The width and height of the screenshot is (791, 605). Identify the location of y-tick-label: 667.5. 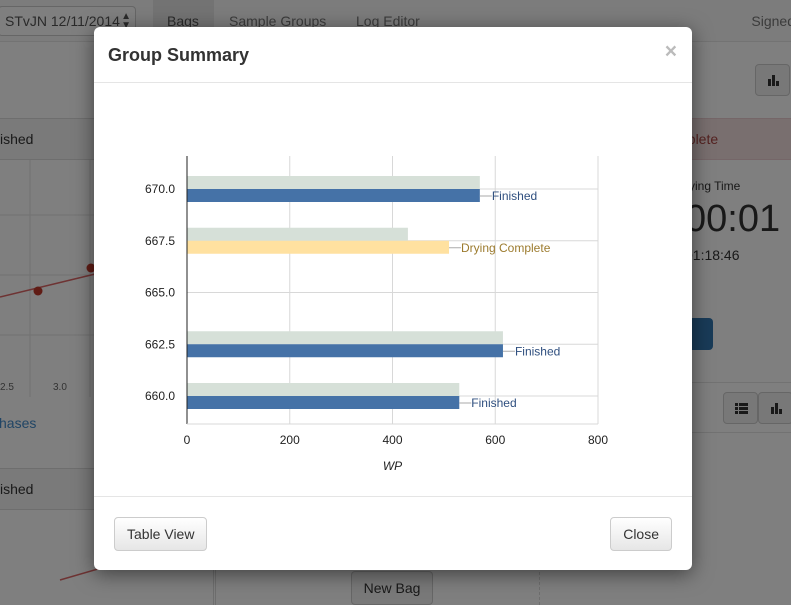
(160, 241).